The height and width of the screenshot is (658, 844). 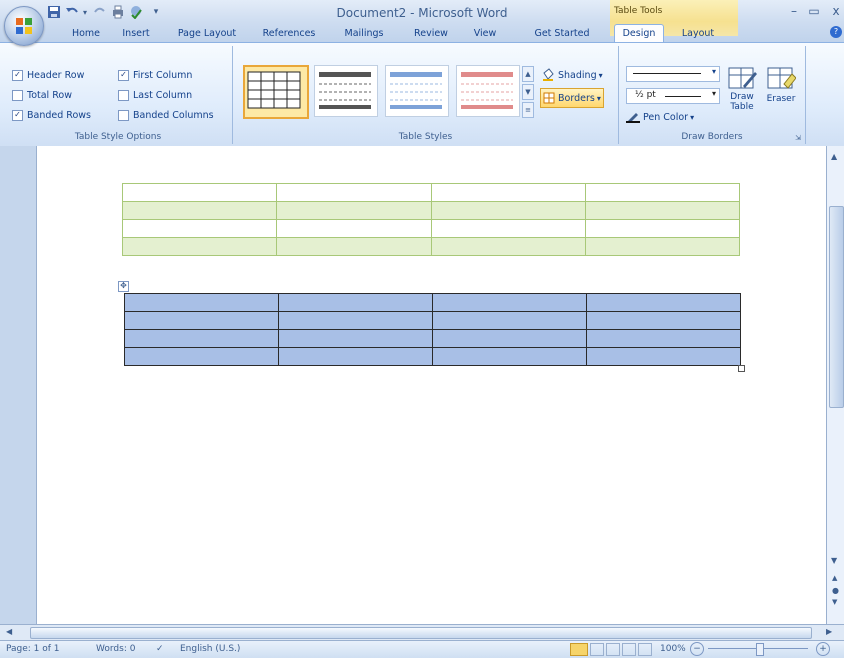 I want to click on eraser-button: Eraser, so click(x=781, y=92).